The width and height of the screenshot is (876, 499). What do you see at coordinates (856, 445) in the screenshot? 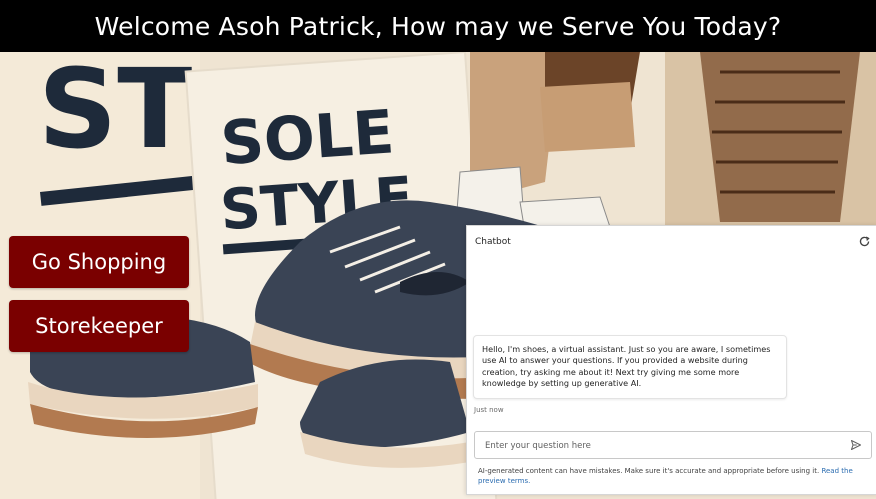
I see `send-icon` at bounding box center [856, 445].